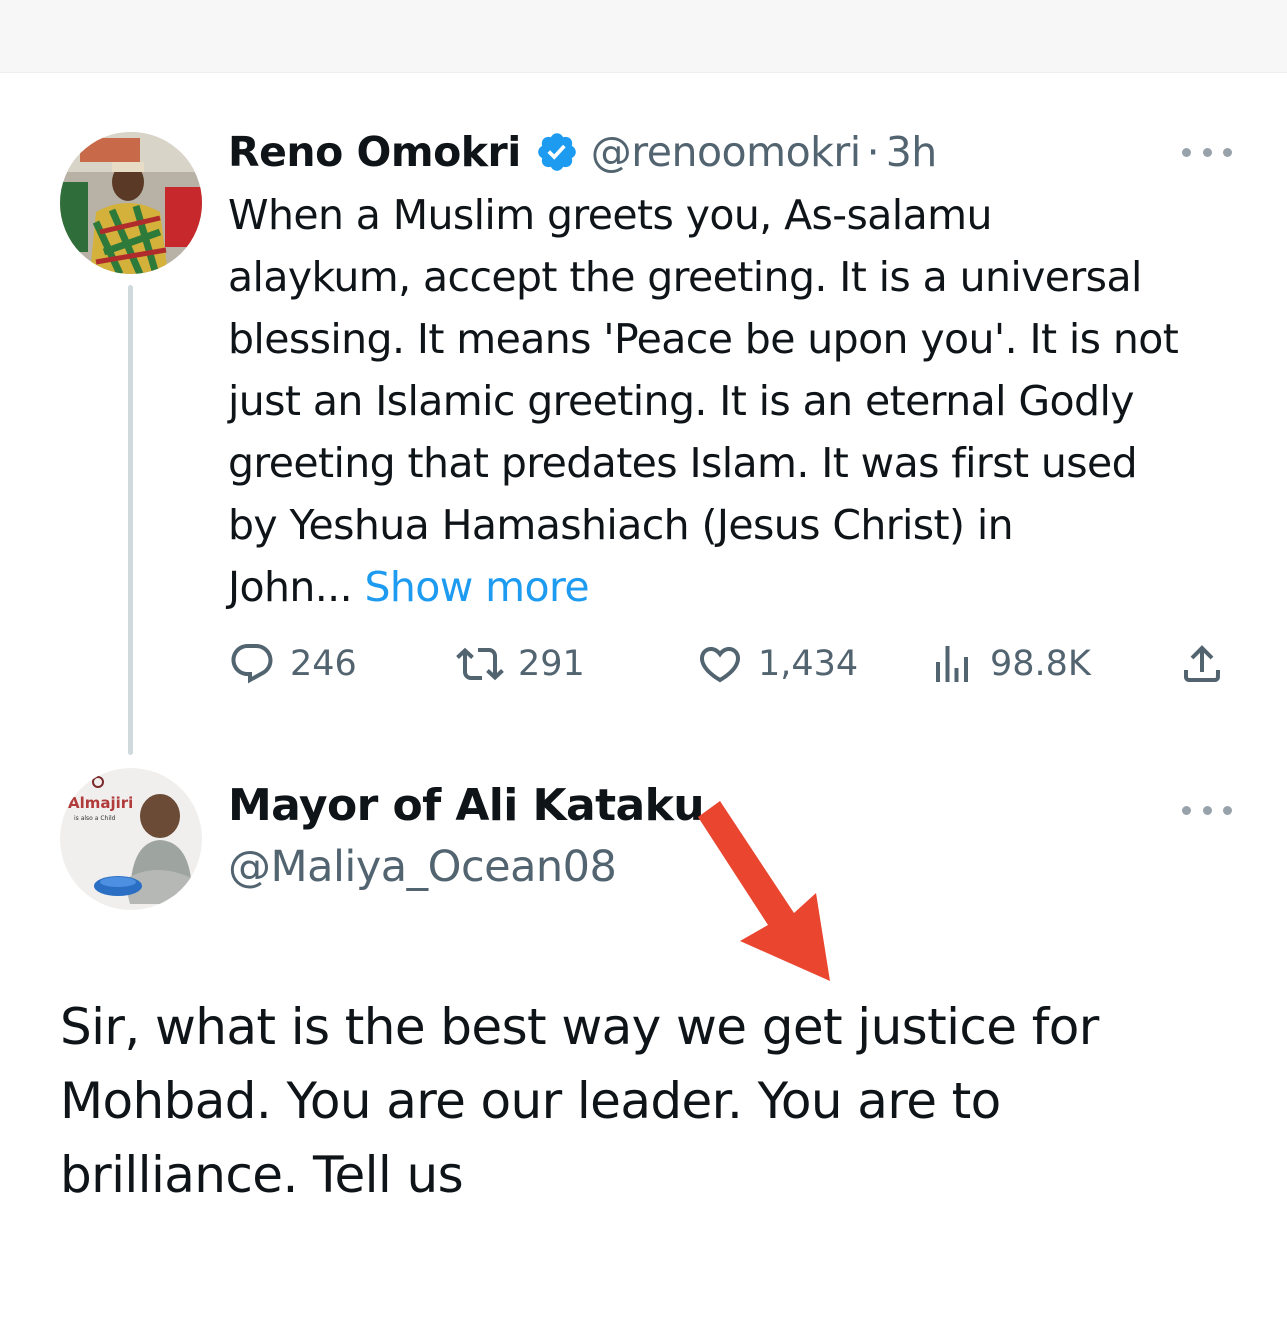  Describe the element at coordinates (466, 805) in the screenshot. I see `reply-author-name: Mayor of Ali Kataku` at that location.